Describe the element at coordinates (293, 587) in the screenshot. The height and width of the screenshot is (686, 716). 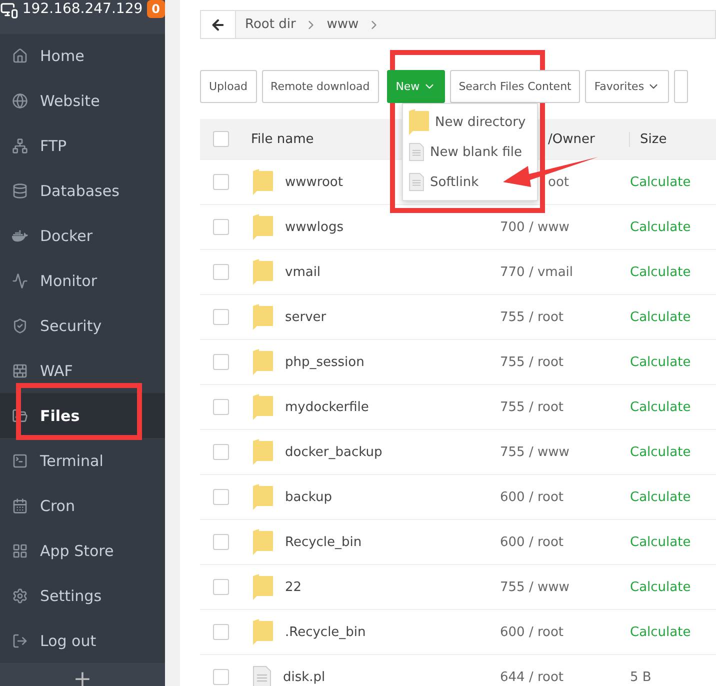
I see `file-name: 22` at that location.